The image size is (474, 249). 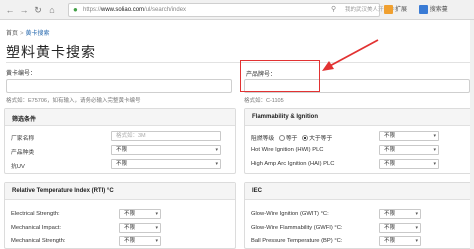 What do you see at coordinates (12, 34) in the screenshot?
I see `breadcrumb-home: 首页` at bounding box center [12, 34].